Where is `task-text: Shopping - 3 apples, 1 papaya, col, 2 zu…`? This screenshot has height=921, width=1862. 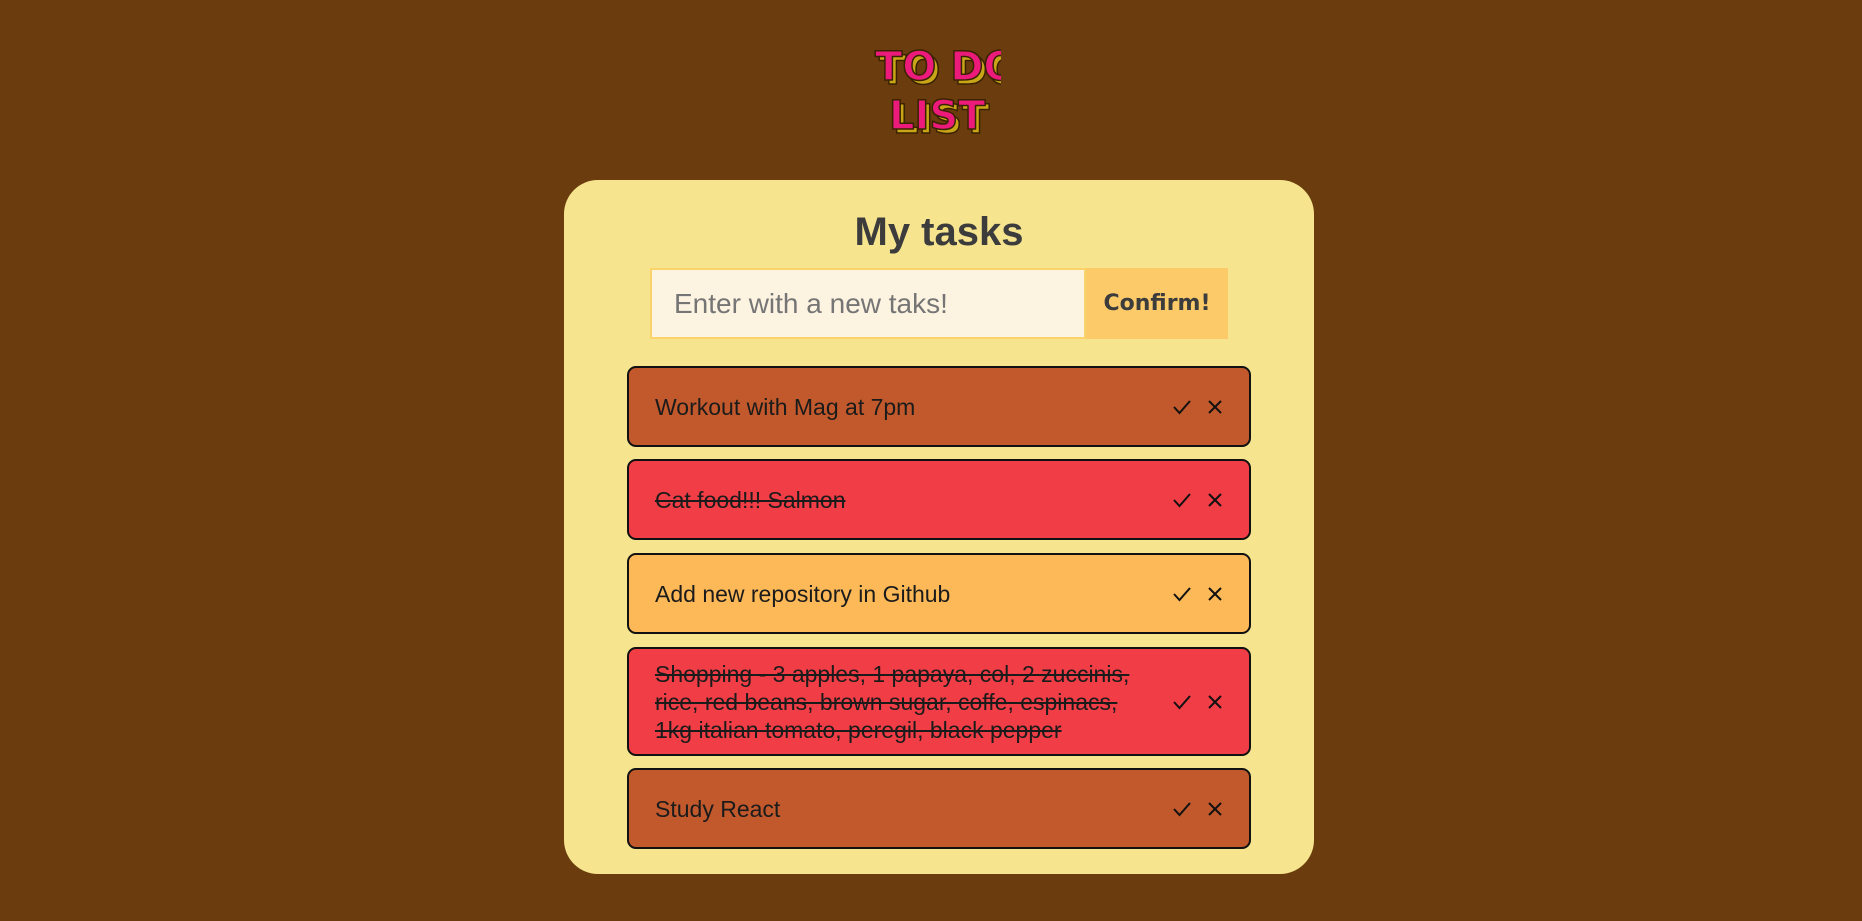 task-text: Shopping - 3 apples, 1 papaya, col, 2 zu… is located at coordinates (892, 701).